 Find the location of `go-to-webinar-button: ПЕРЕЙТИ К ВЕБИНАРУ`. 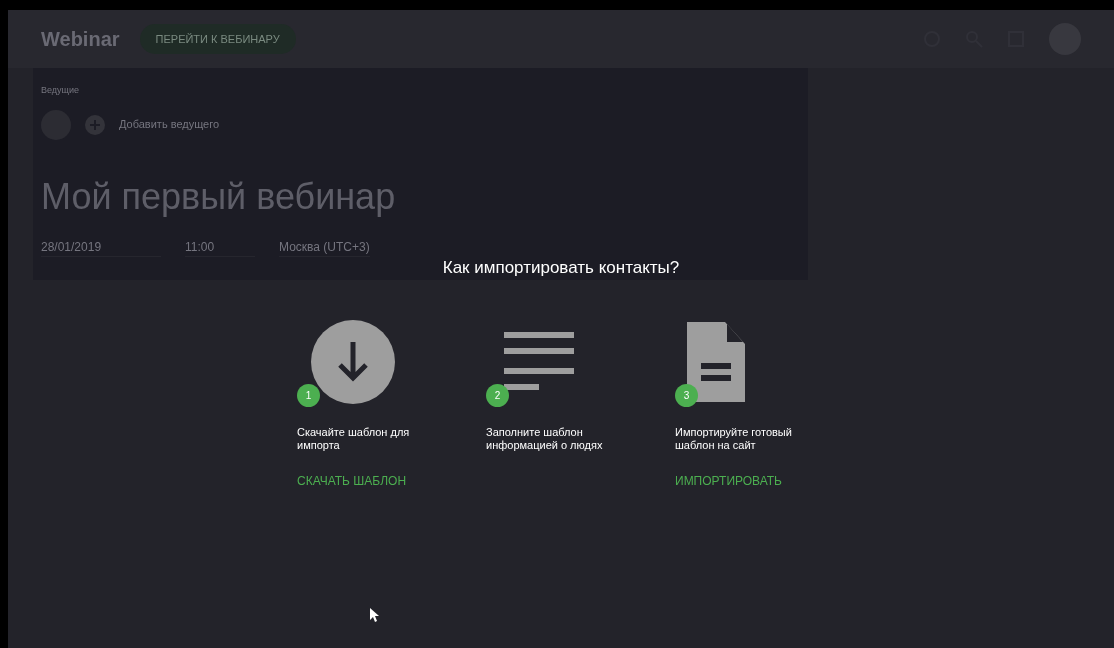

go-to-webinar-button: ПЕРЕЙТИ К ВЕБИНАРУ is located at coordinates (217, 39).